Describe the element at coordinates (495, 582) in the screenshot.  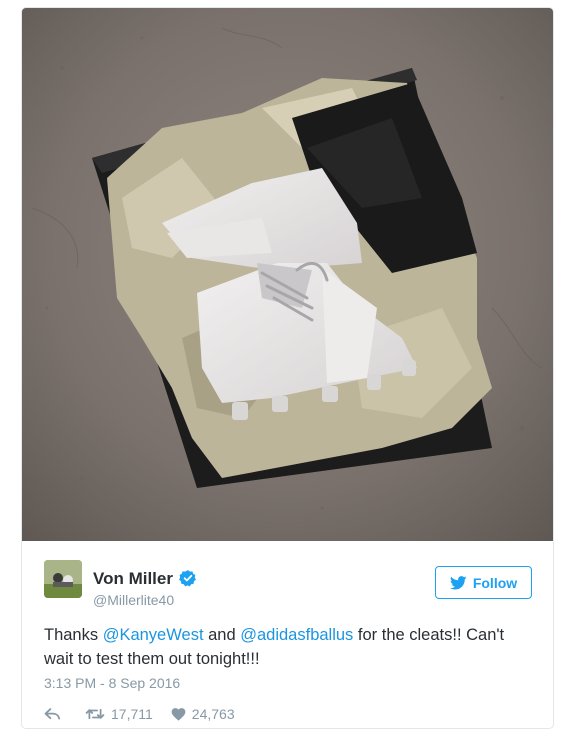
I see `follow-label: Follow` at that location.